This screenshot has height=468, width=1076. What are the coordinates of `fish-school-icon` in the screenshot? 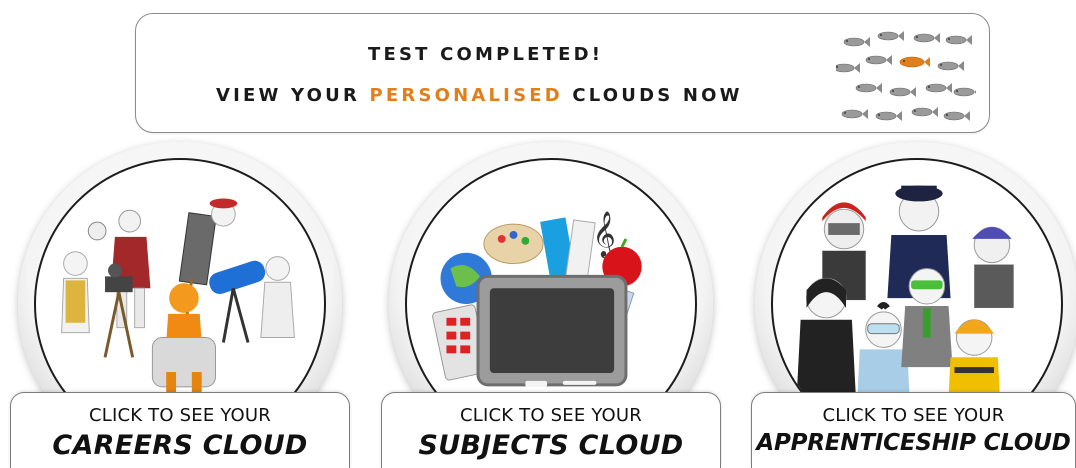 It's located at (906, 76).